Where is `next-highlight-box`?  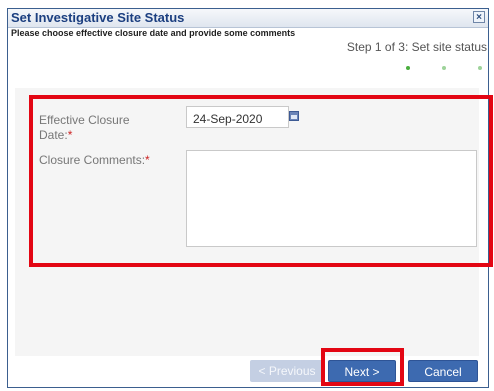 next-highlight-box is located at coordinates (362, 367).